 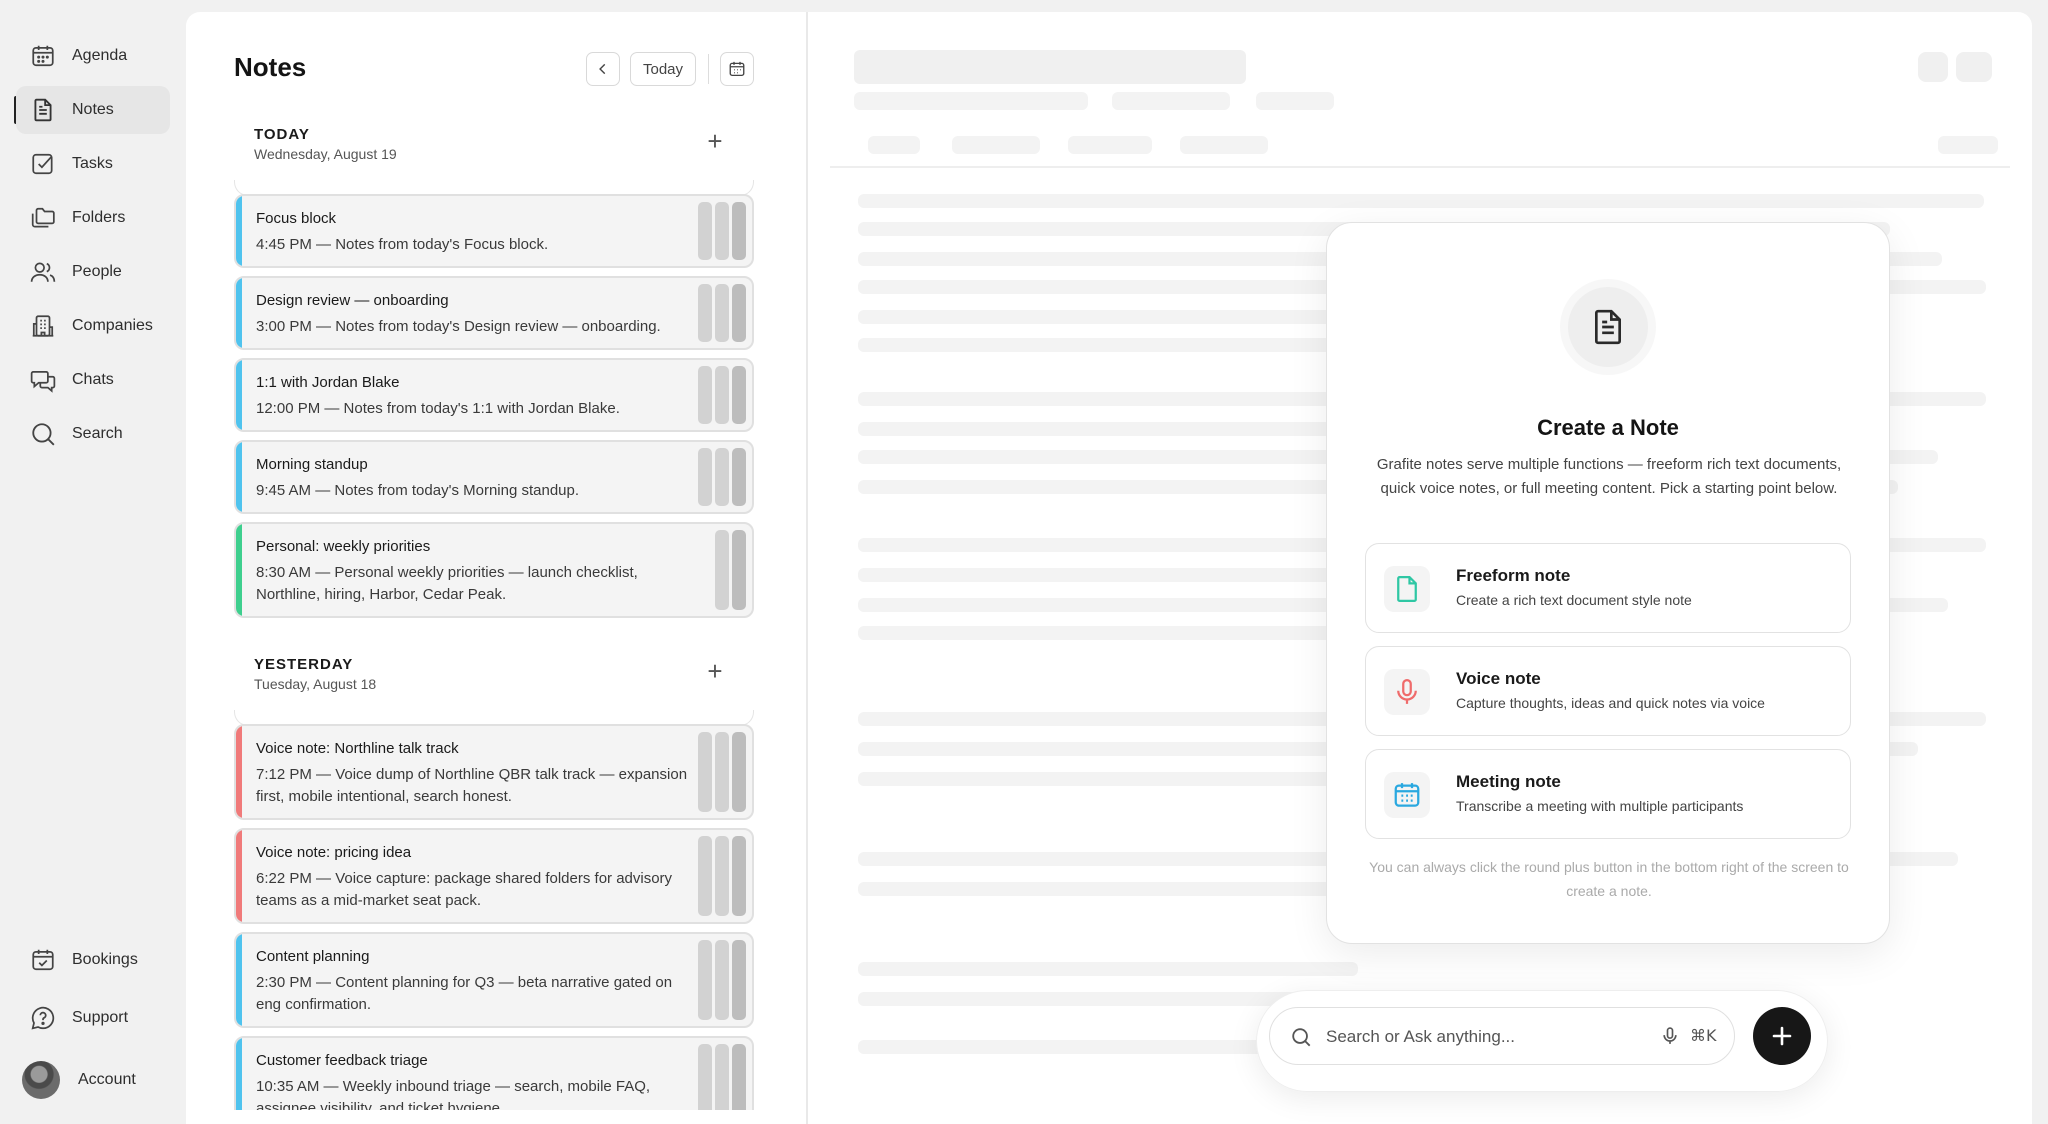 I want to click on sidebar-item-label: Tasks, so click(x=92, y=163).